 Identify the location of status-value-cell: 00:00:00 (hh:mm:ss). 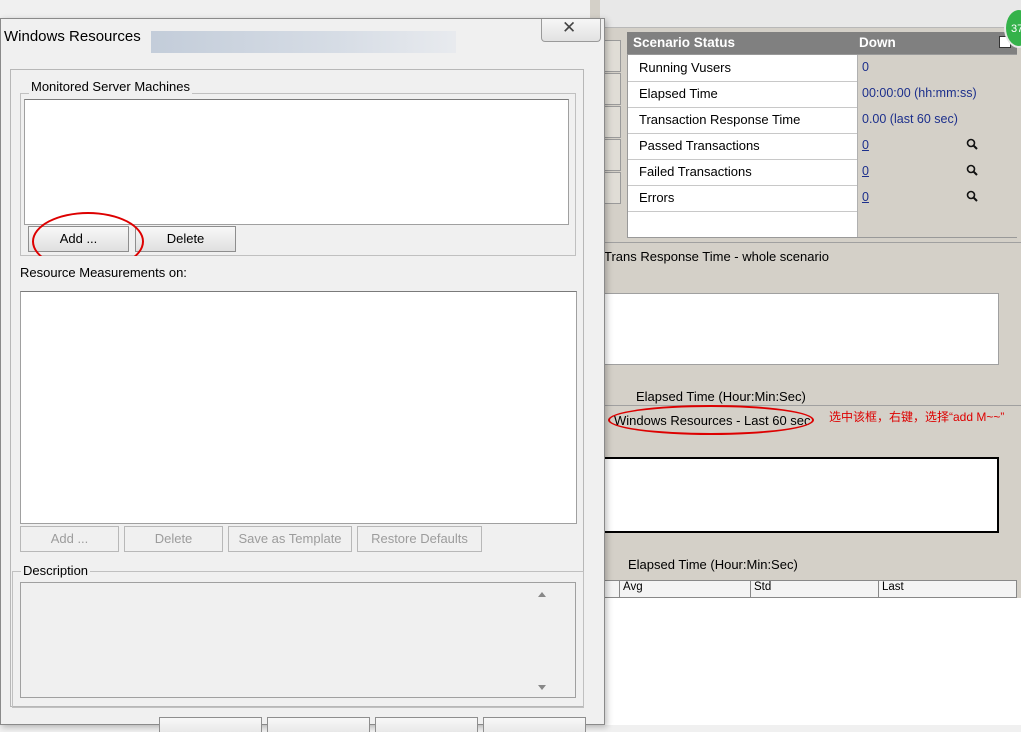
(937, 94).